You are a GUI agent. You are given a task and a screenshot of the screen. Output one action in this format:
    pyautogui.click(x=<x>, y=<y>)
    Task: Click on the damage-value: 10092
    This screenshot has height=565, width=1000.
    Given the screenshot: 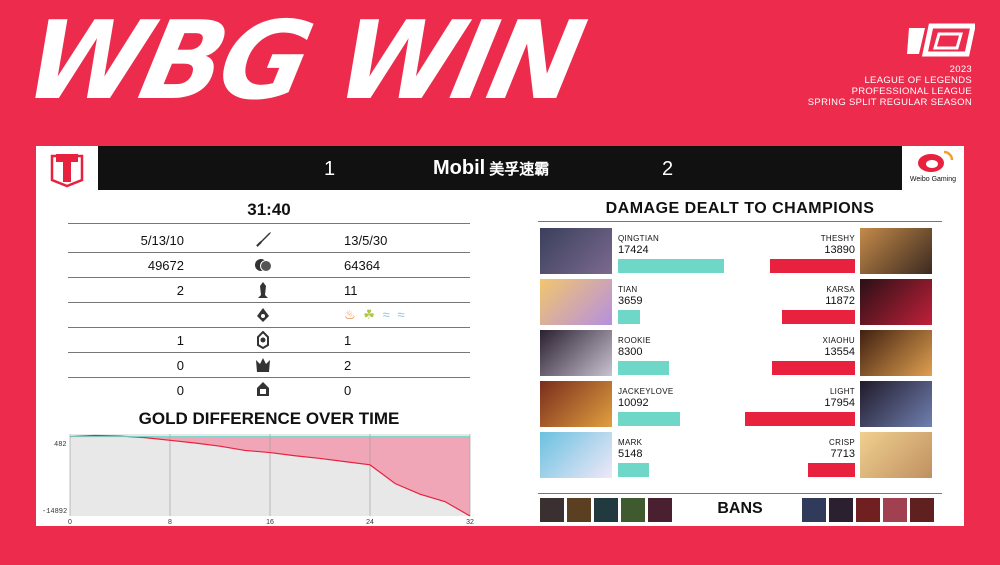 What is the action you would take?
    pyautogui.click(x=633, y=403)
    